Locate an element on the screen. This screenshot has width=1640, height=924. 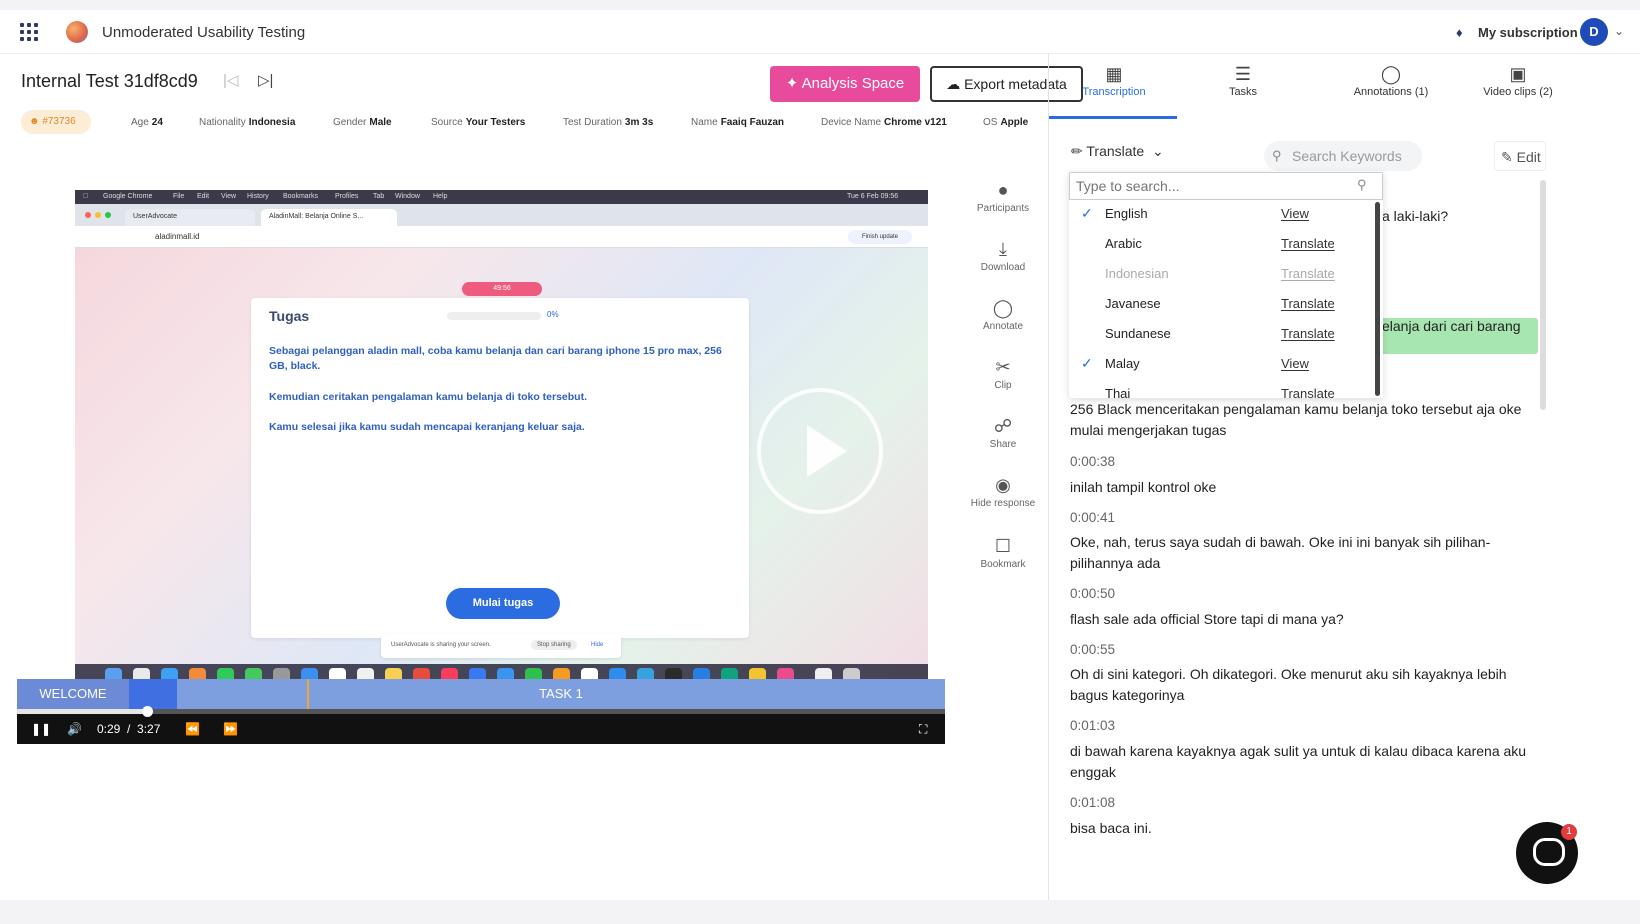
comment-icon: ◯ is located at coordinates (1391, 74).